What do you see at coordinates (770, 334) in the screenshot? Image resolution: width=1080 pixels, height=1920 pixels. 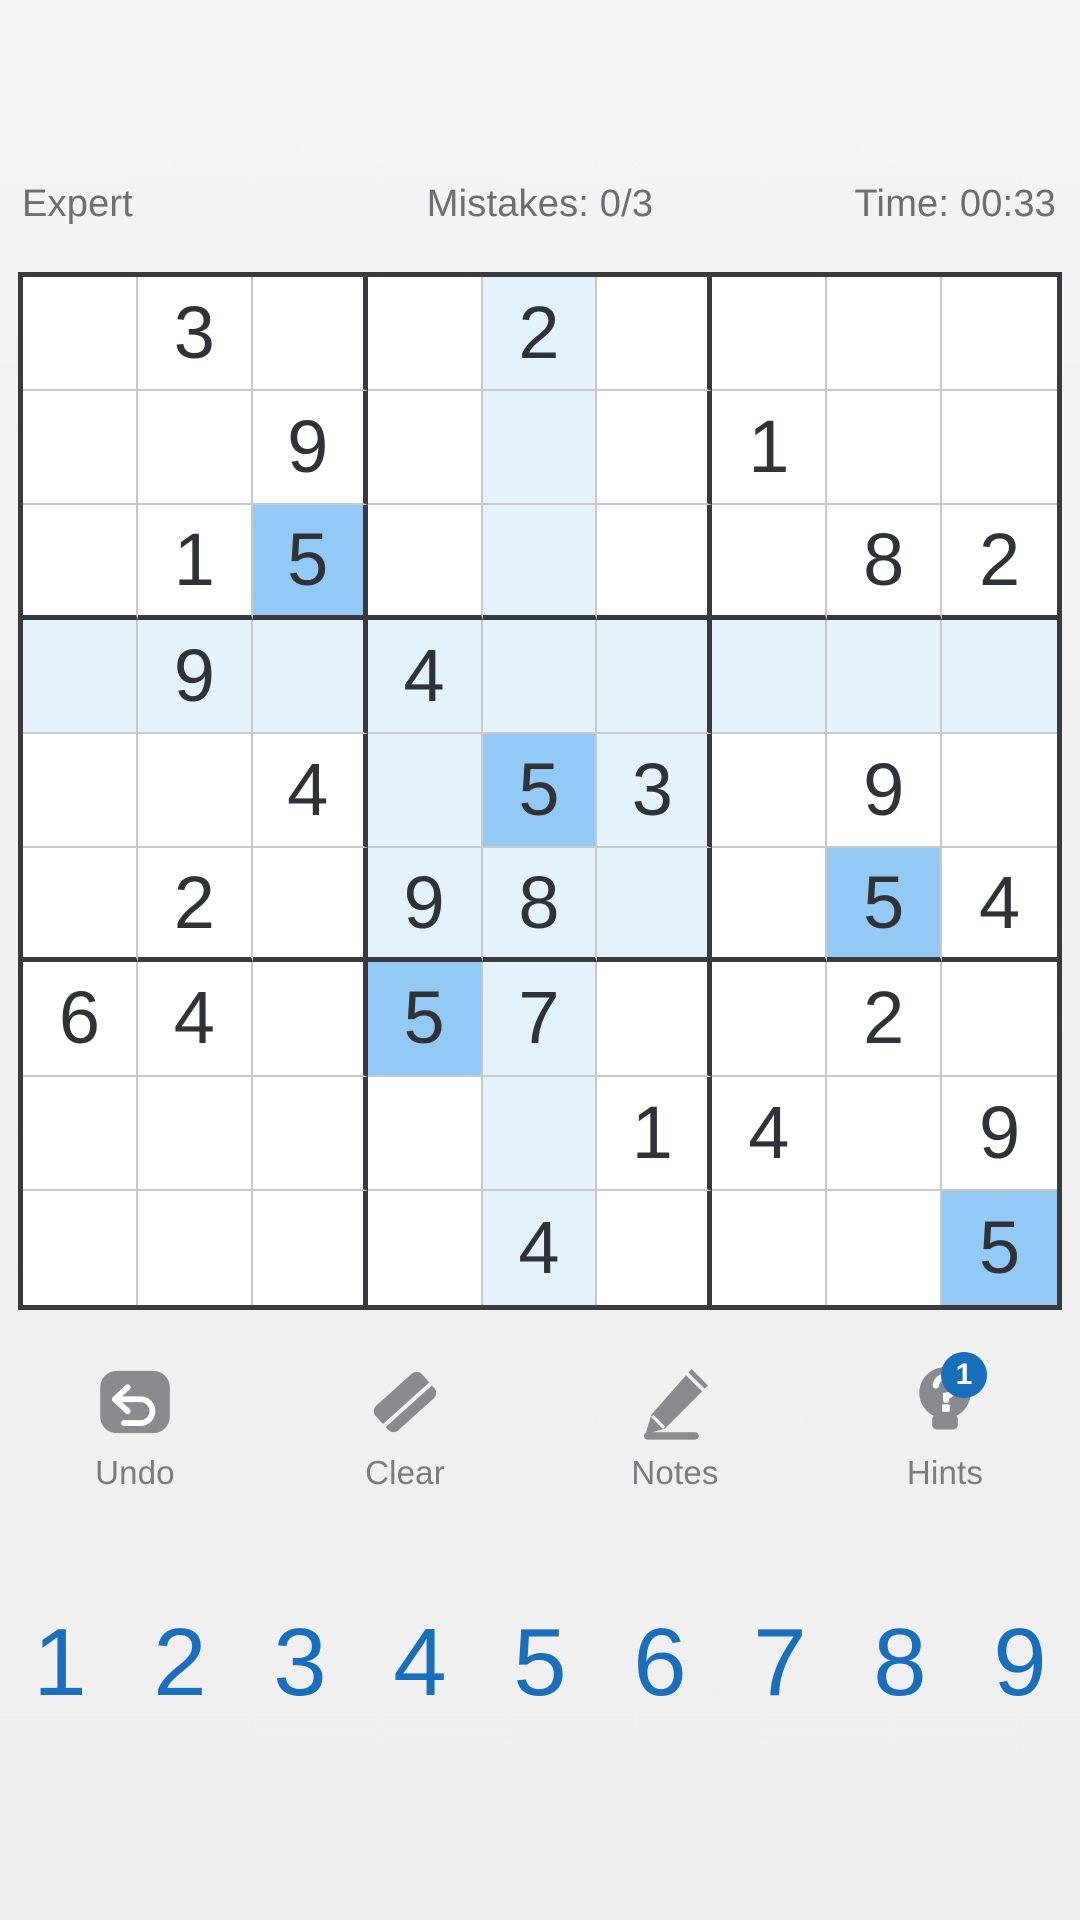 I see `sudoku-cell-r1c7` at bounding box center [770, 334].